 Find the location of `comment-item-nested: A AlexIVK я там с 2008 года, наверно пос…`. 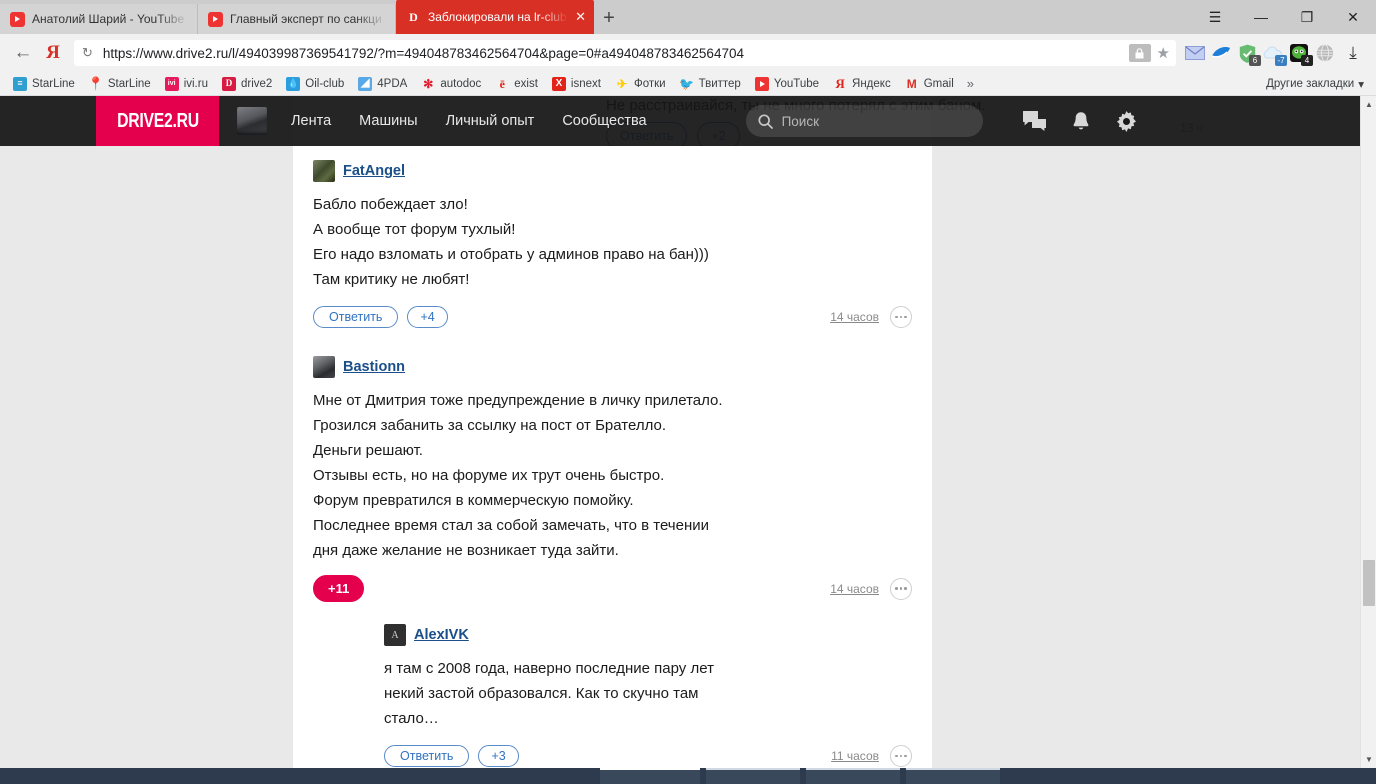

comment-item-nested: A AlexIVK я там с 2008 года, наверно пос… is located at coordinates (648, 685).